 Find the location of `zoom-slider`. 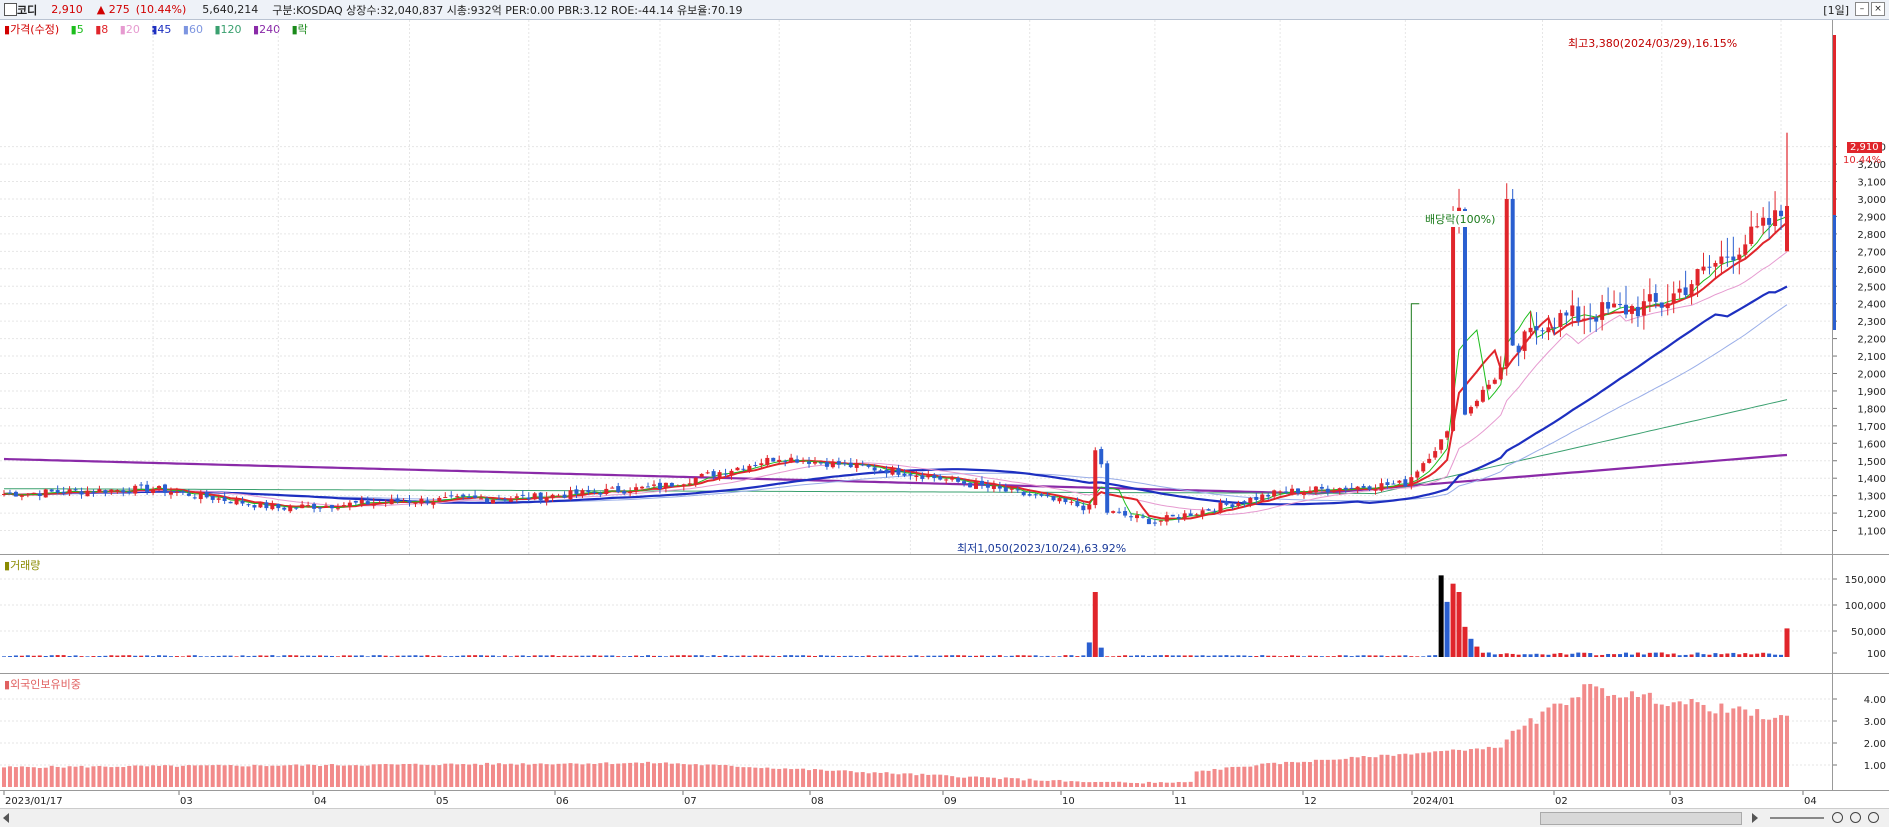

zoom-slider is located at coordinates (1797, 818).